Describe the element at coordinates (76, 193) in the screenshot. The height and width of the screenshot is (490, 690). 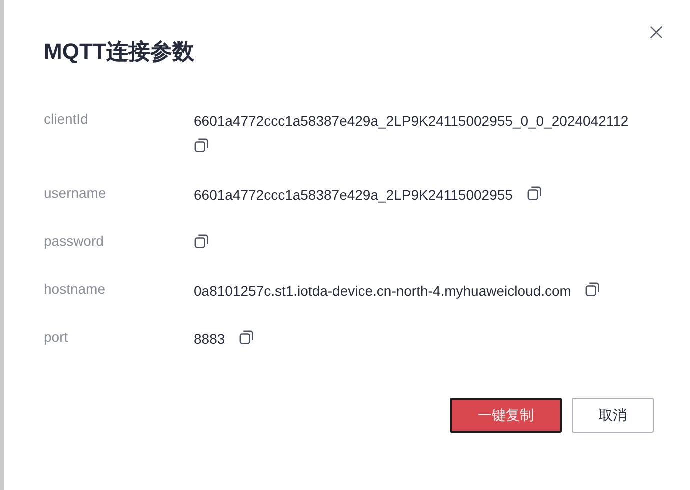
I see `field-label: username` at that location.